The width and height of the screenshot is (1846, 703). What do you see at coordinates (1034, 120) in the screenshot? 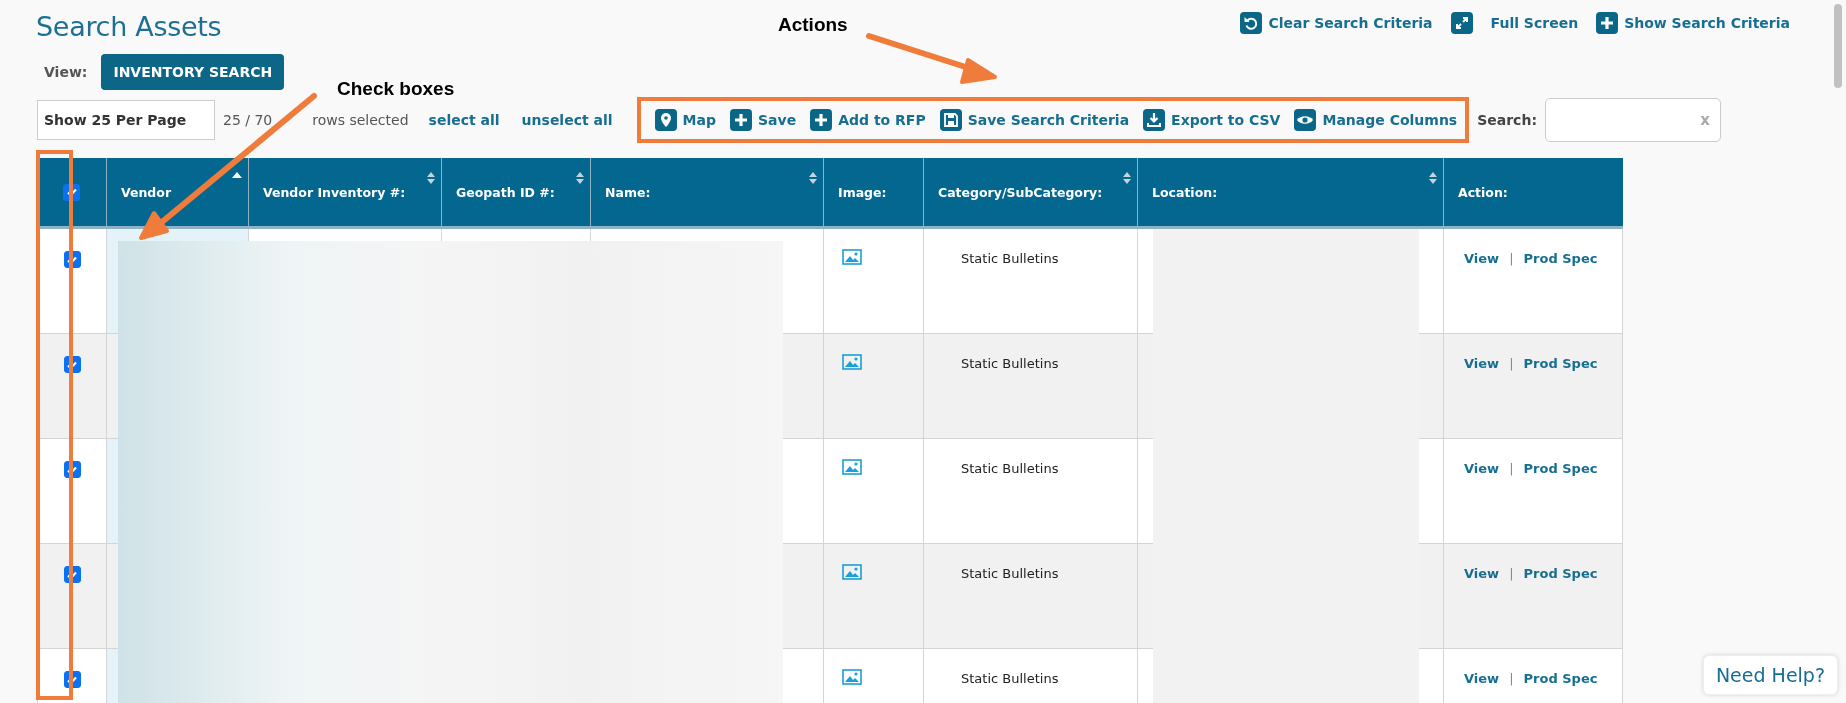
I see `action-link: Save Search Criteria` at bounding box center [1034, 120].